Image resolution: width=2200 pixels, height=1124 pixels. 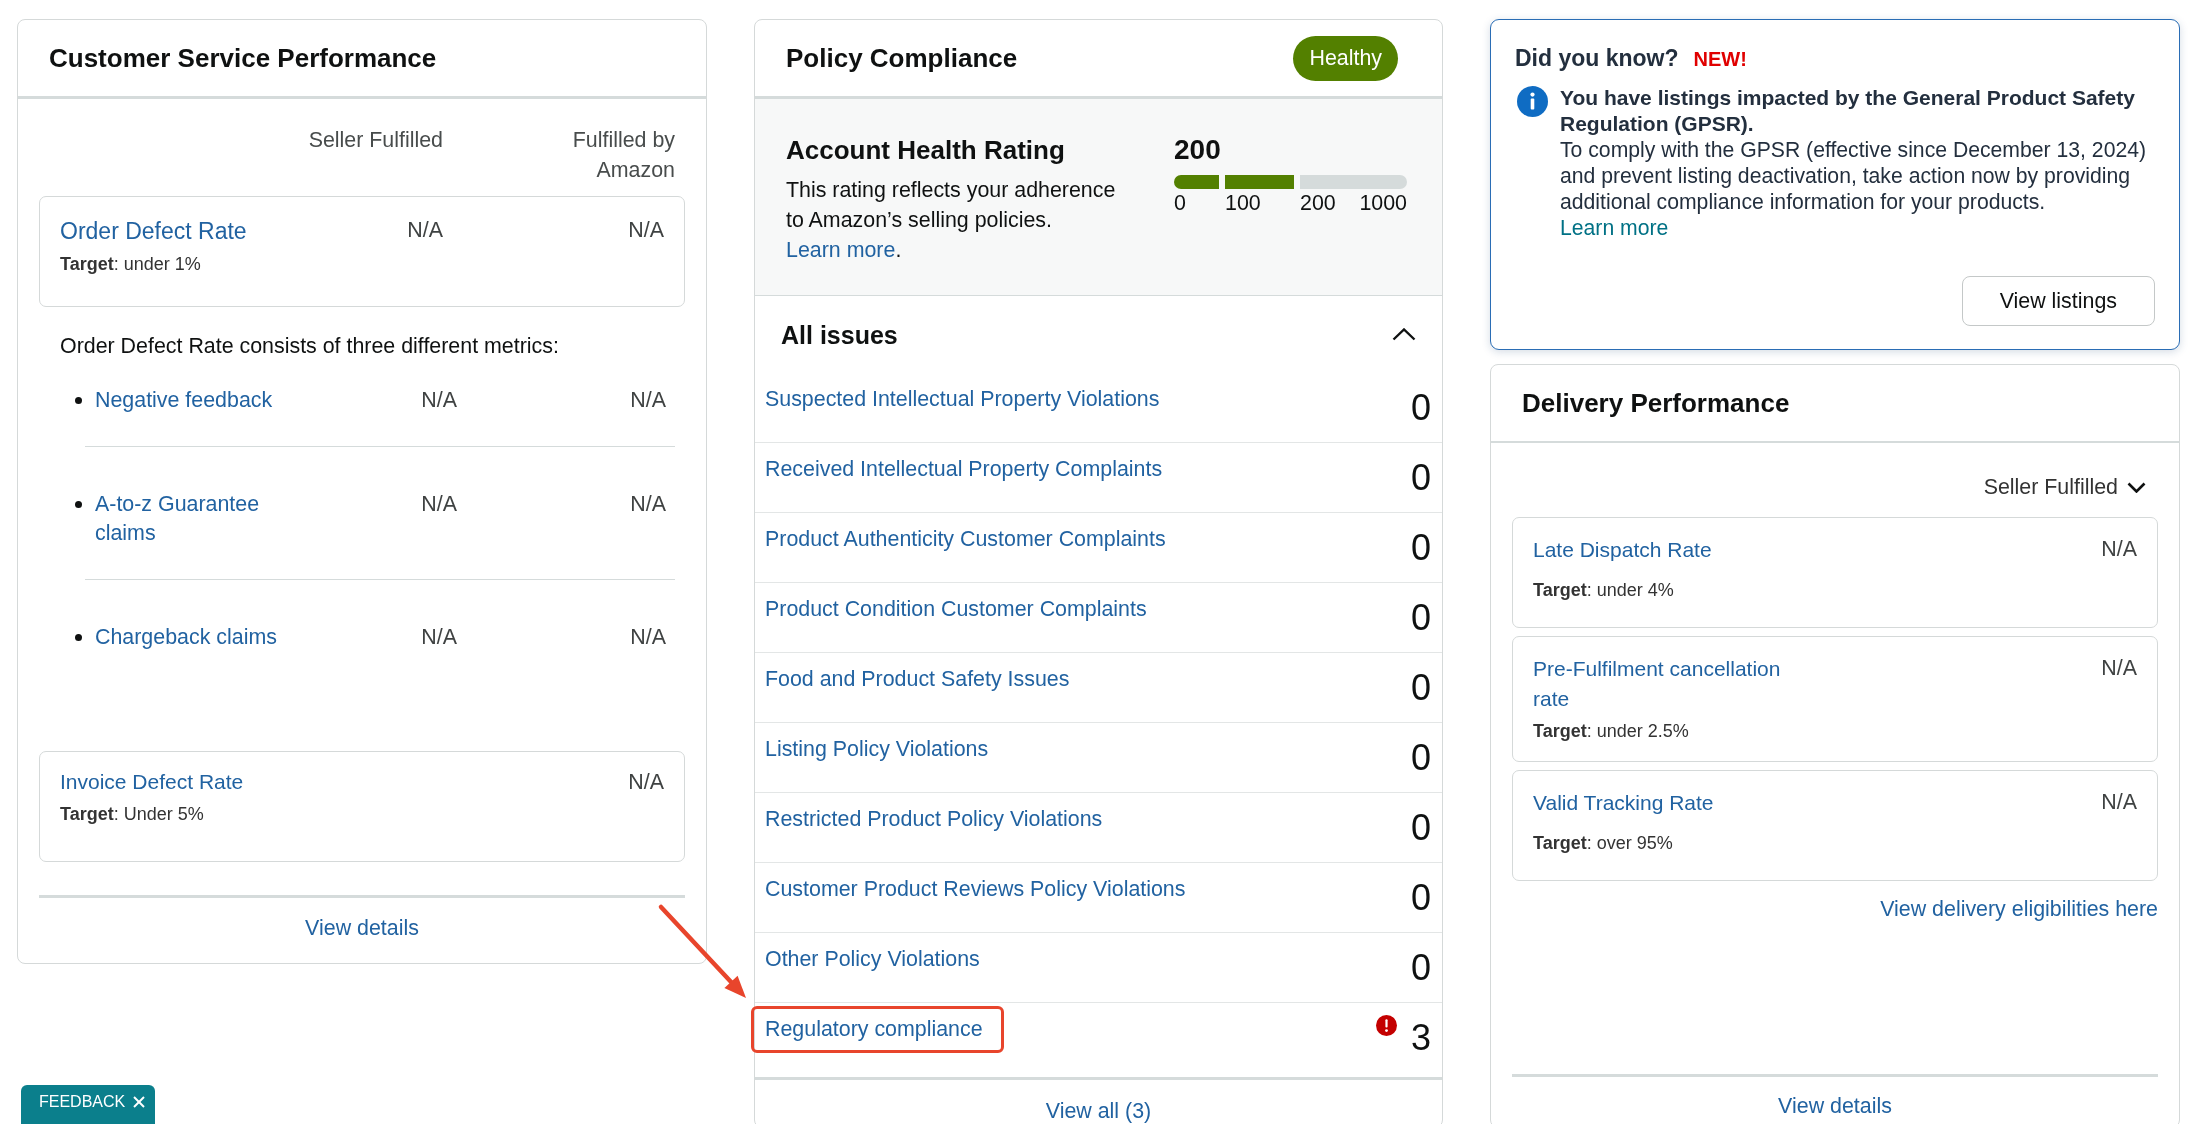 I want to click on metric-link: A-to-z Guarantee claims, so click(x=190, y=519).